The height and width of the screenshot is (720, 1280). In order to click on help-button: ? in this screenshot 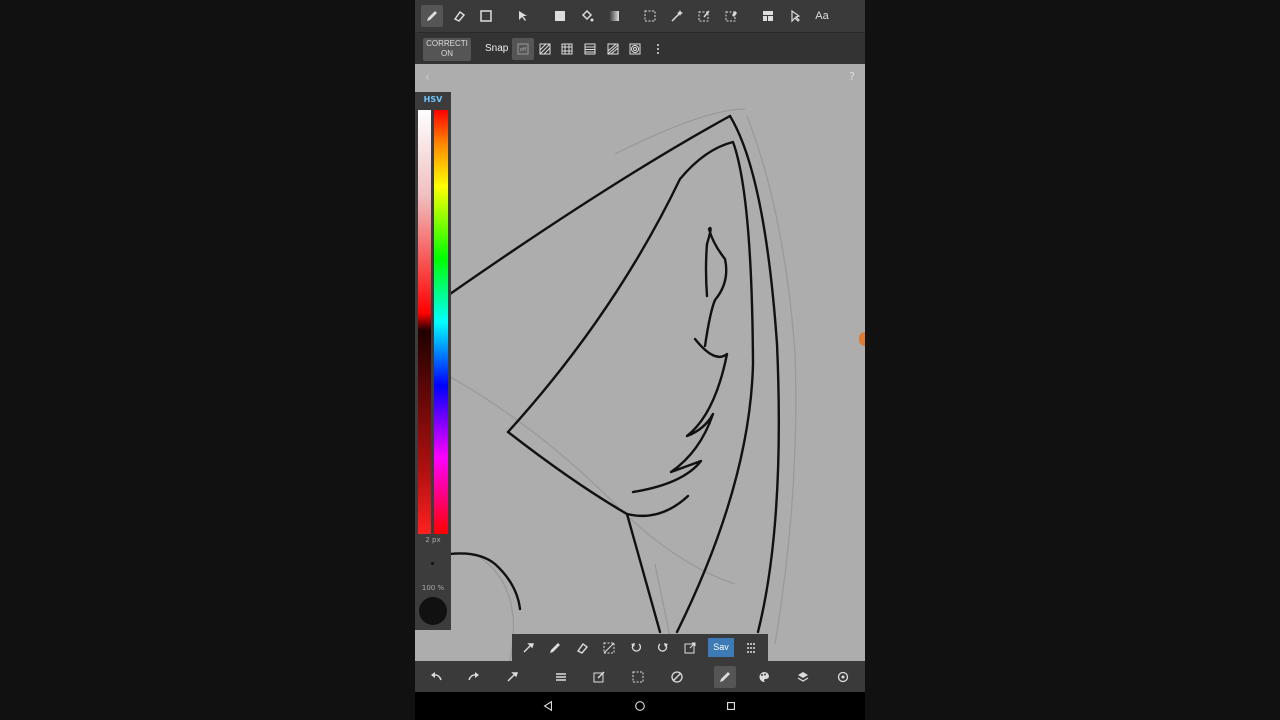, I will do `click(852, 76)`.